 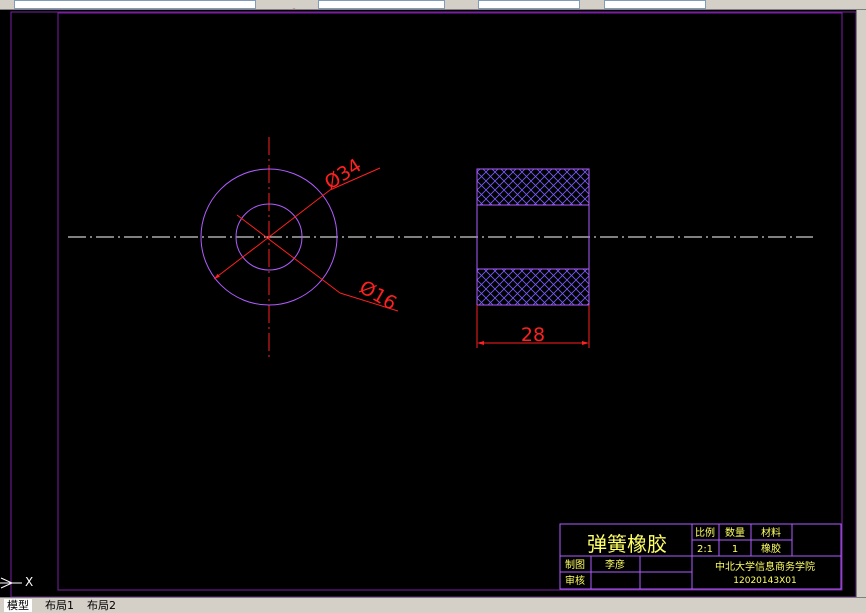 I want to click on vertical-scrollbar, so click(x=861, y=303).